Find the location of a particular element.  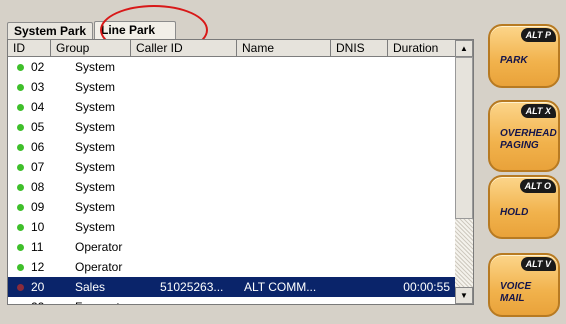

overhead-paging-hotkey-badge: ALT X is located at coordinates (538, 111).